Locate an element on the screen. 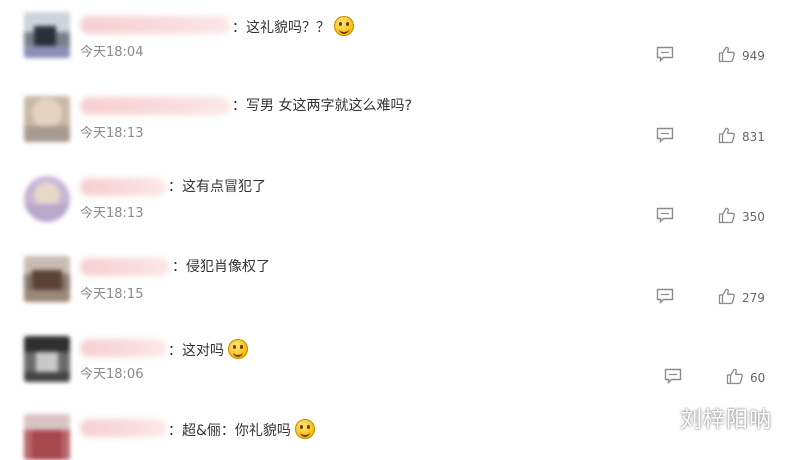 The image size is (801, 460). comment-text: ：侵犯肖像权了 is located at coordinates (221, 267).